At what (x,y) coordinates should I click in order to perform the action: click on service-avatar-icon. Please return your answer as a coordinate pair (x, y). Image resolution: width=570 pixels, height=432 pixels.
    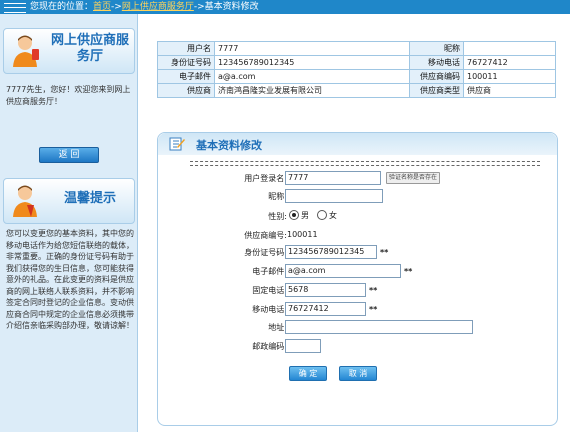
    Looking at the image, I should click on (26, 51).